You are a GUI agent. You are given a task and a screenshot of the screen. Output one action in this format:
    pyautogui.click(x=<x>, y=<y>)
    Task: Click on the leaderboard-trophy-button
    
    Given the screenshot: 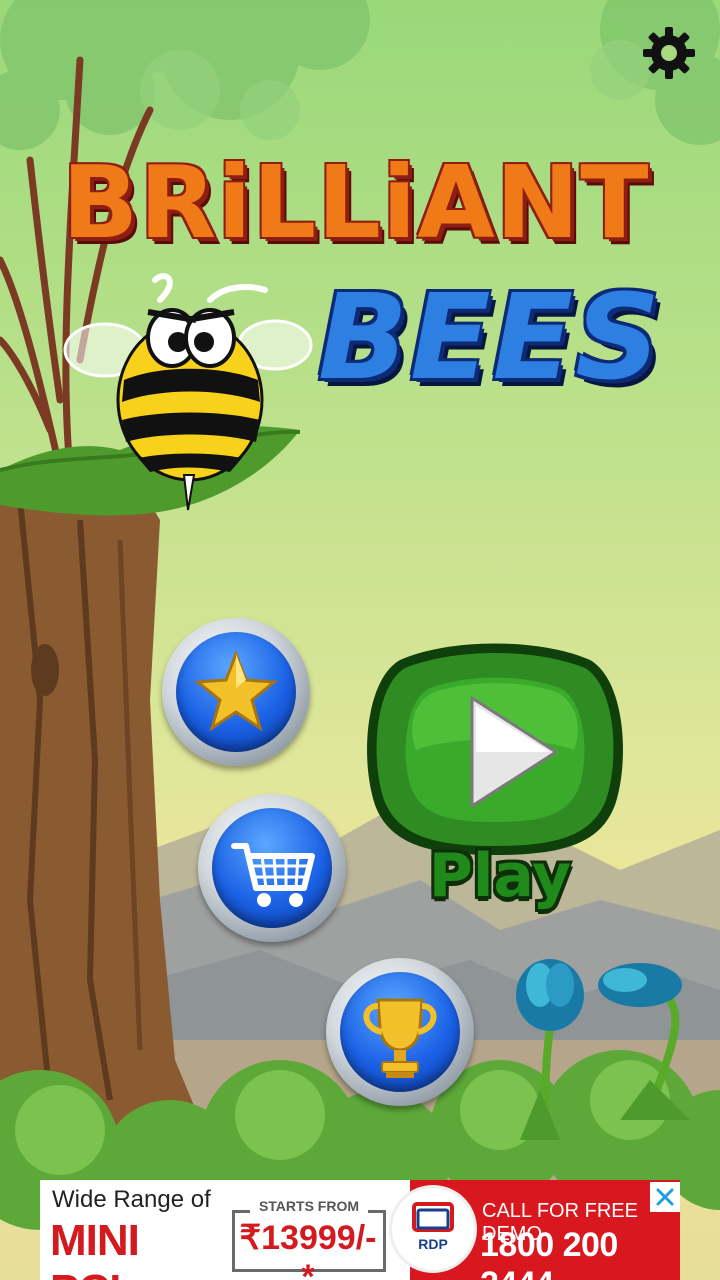 What is the action you would take?
    pyautogui.click(x=400, y=1032)
    